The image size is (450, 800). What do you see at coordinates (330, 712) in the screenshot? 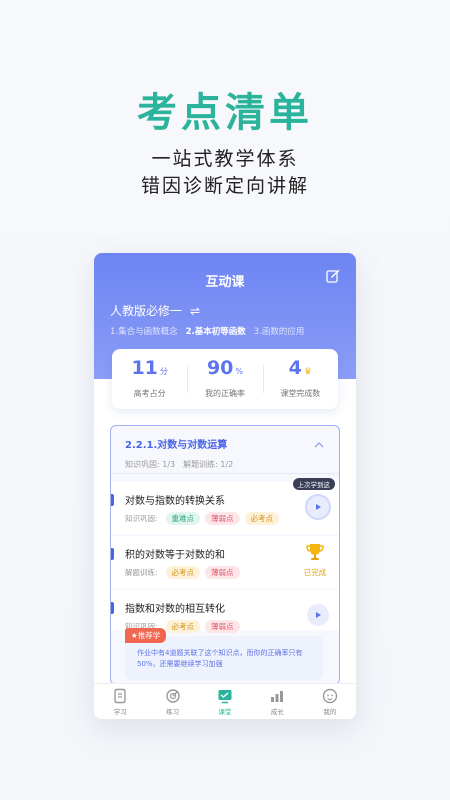
I see `tab-profile-label: 我的` at bounding box center [330, 712].